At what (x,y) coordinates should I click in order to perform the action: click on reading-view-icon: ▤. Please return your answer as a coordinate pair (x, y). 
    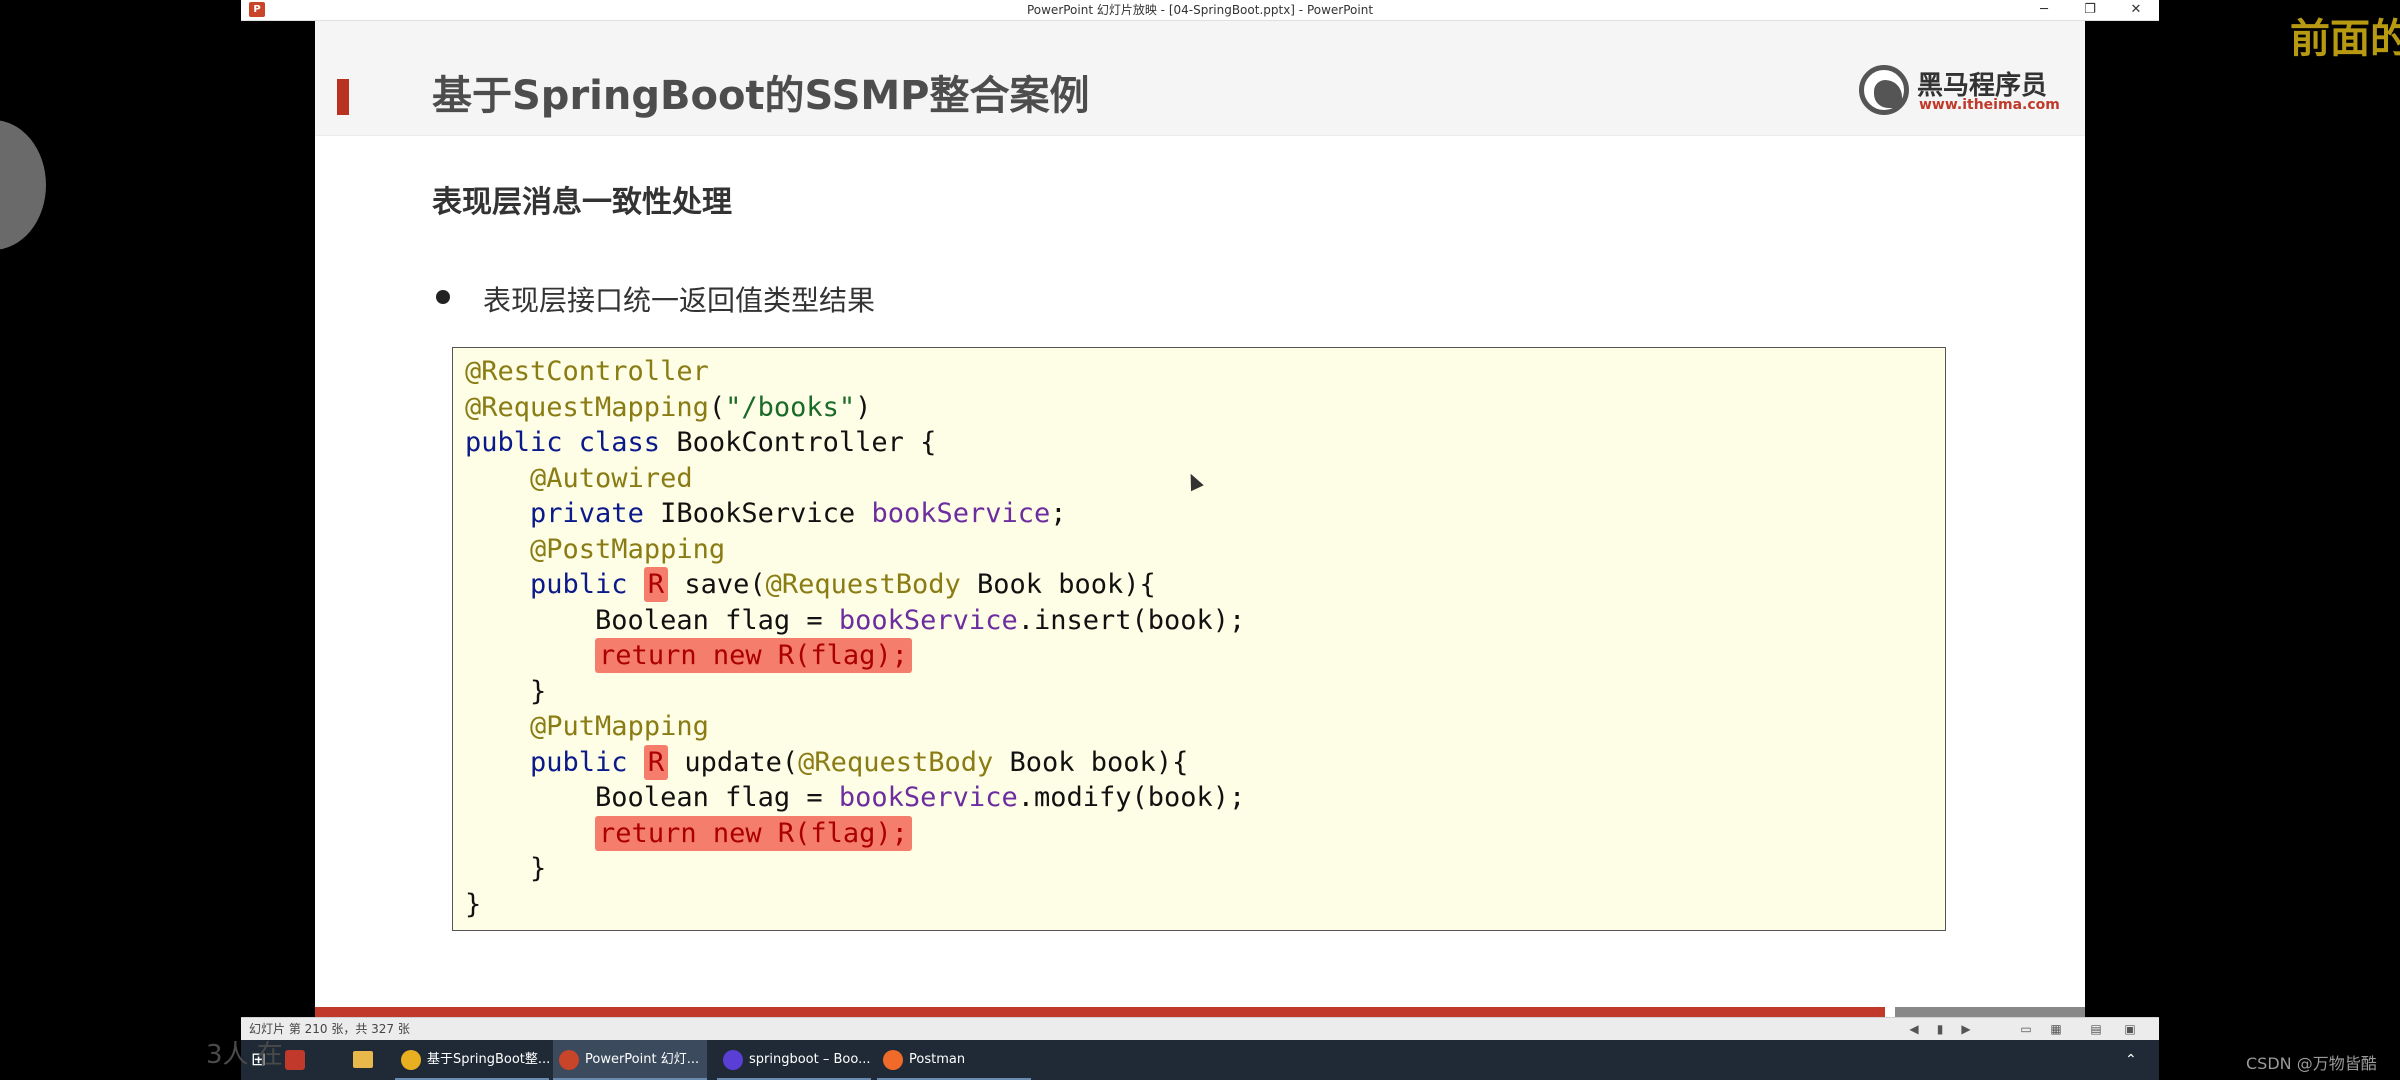
    Looking at the image, I should click on (2096, 1029).